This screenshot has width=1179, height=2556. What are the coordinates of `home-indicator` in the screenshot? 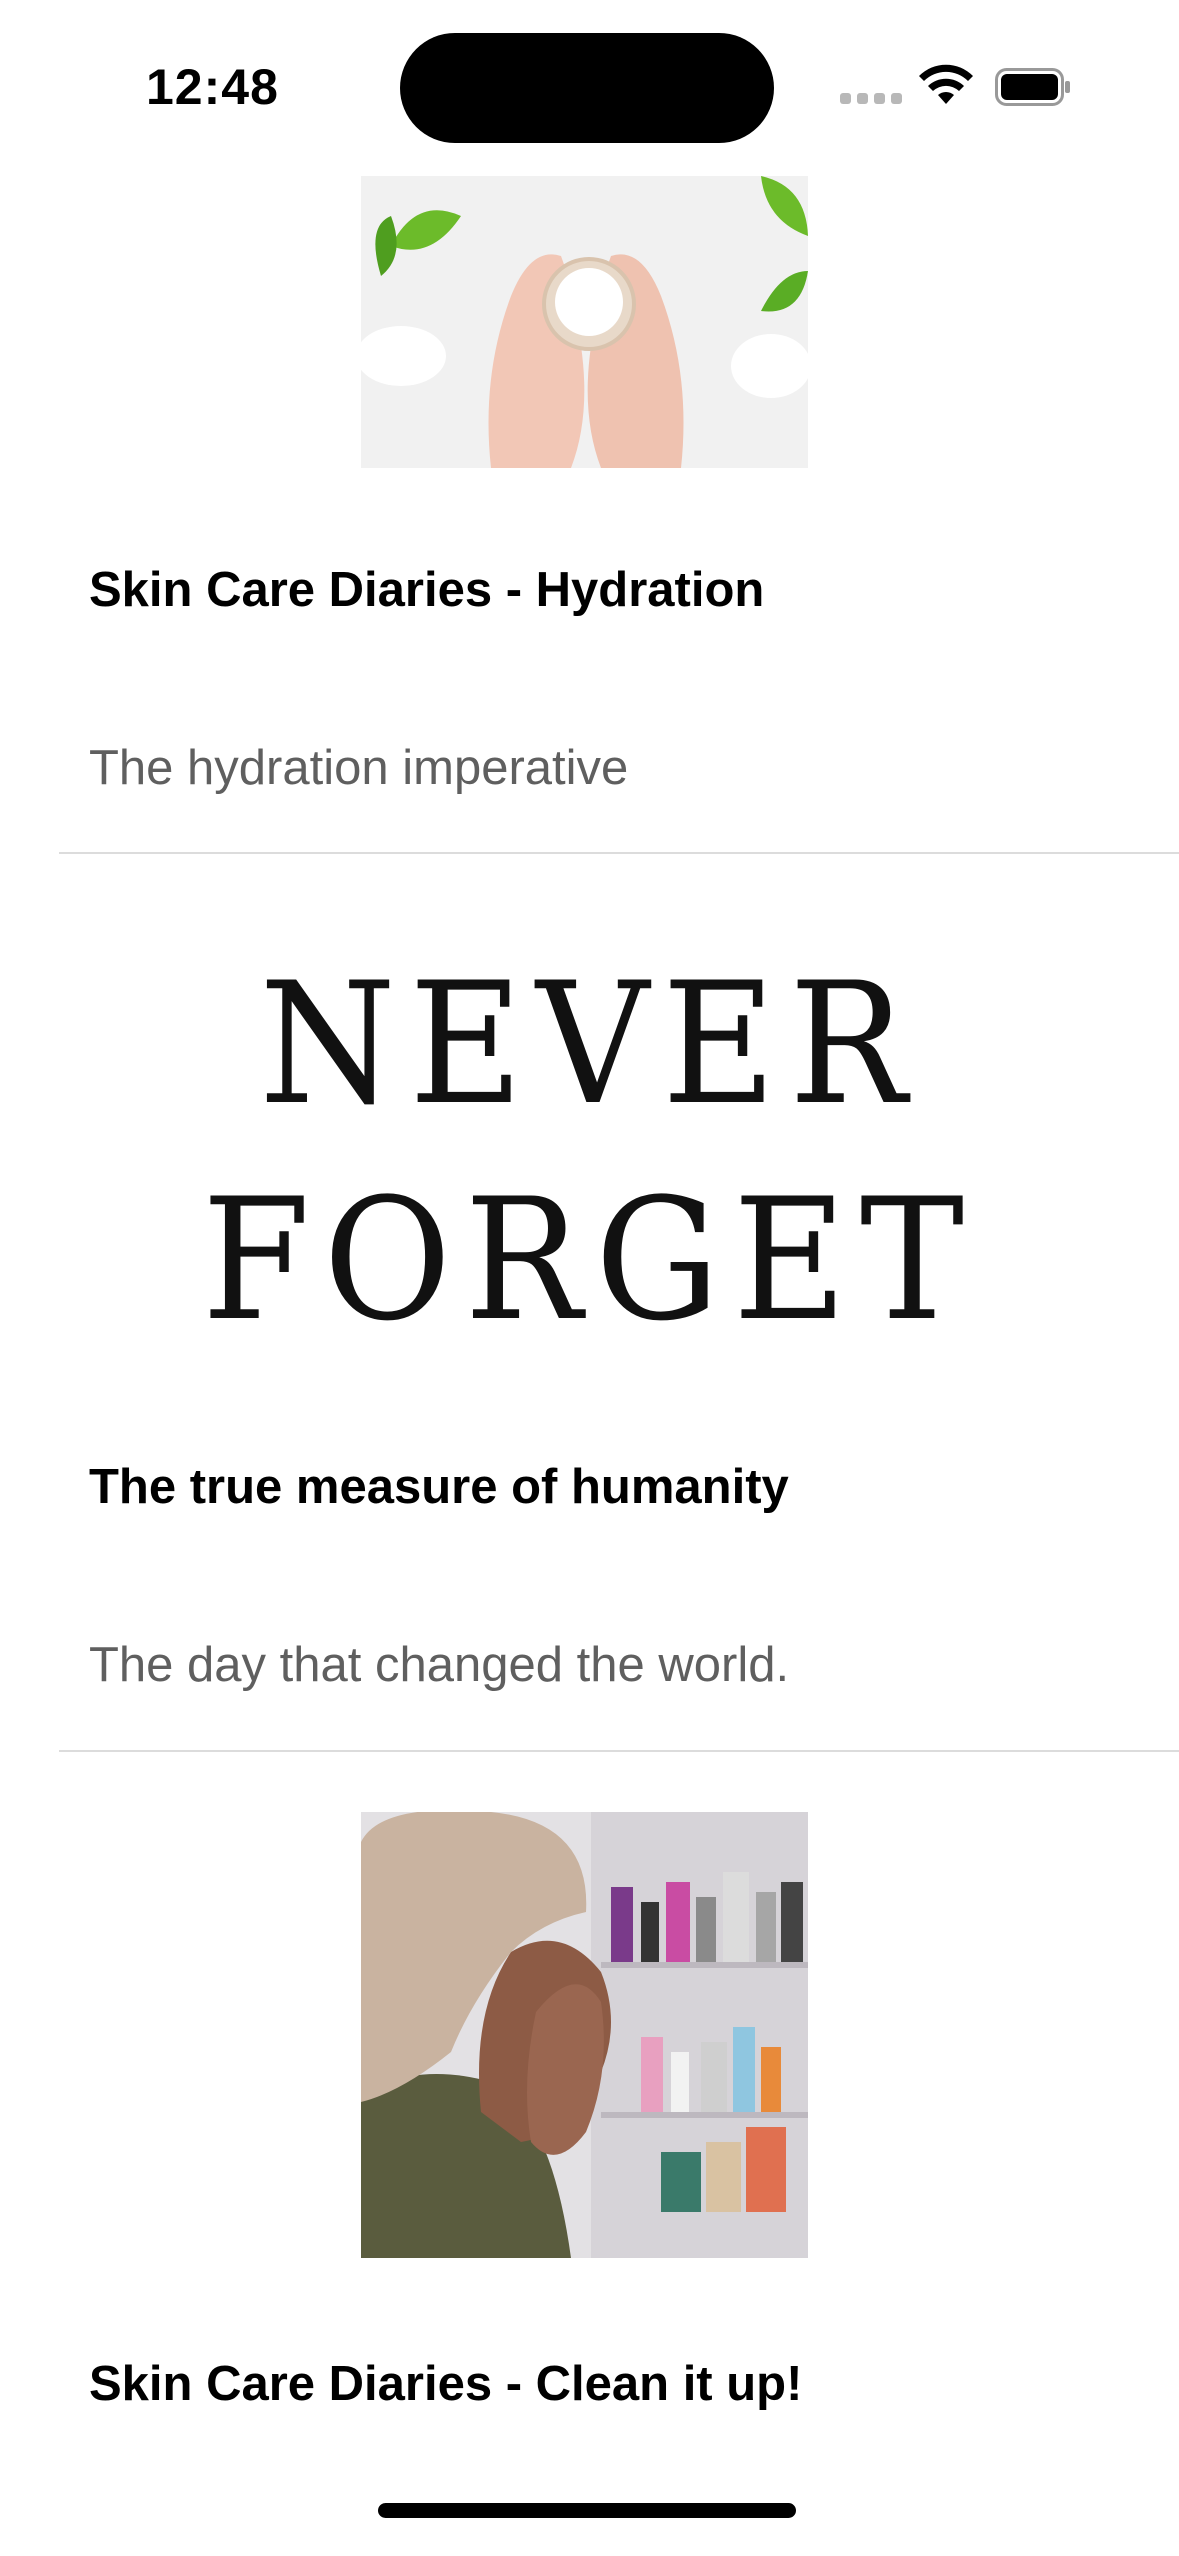 It's located at (587, 2510).